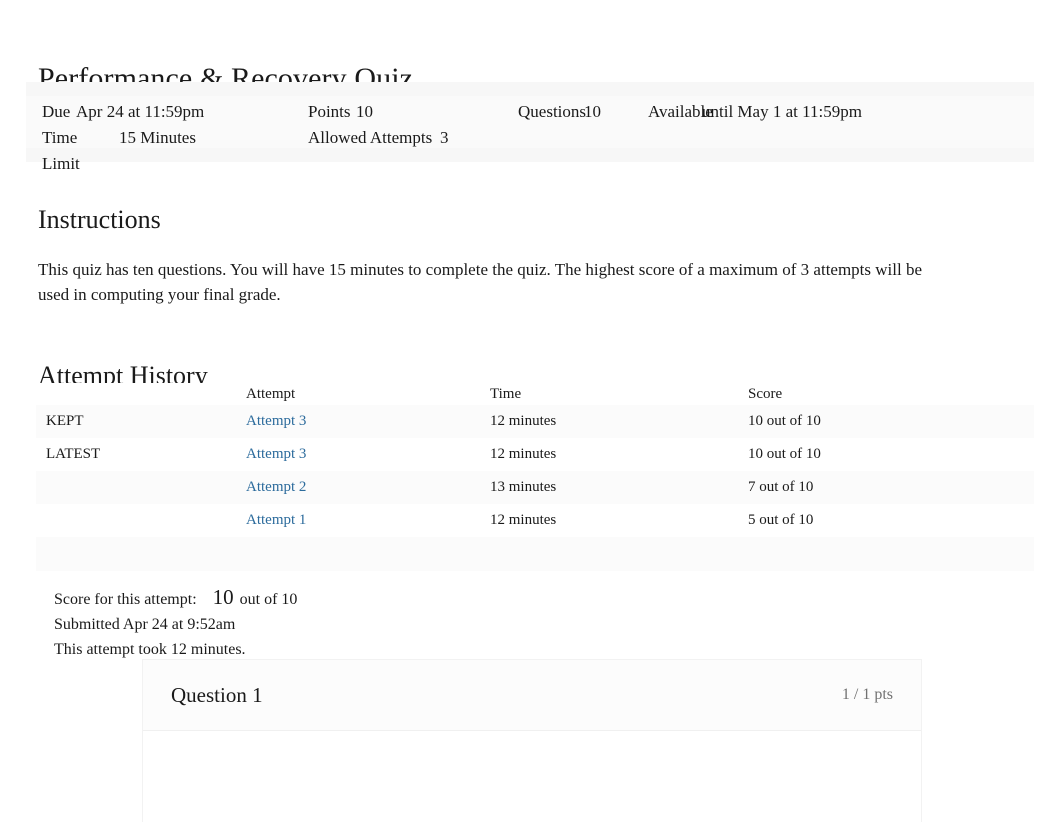  What do you see at coordinates (781, 487) in the screenshot?
I see `attempt-score: 7 out of 10` at bounding box center [781, 487].